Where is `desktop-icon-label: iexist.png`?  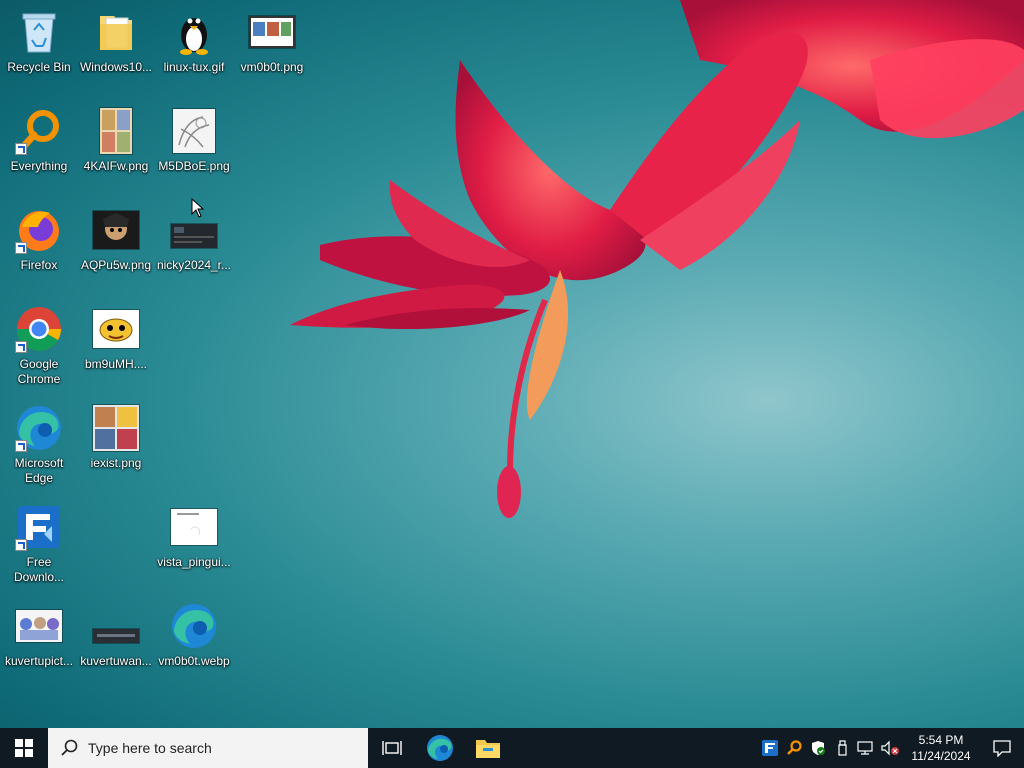
desktop-icon-label: iexist.png is located at coordinates (116, 463).